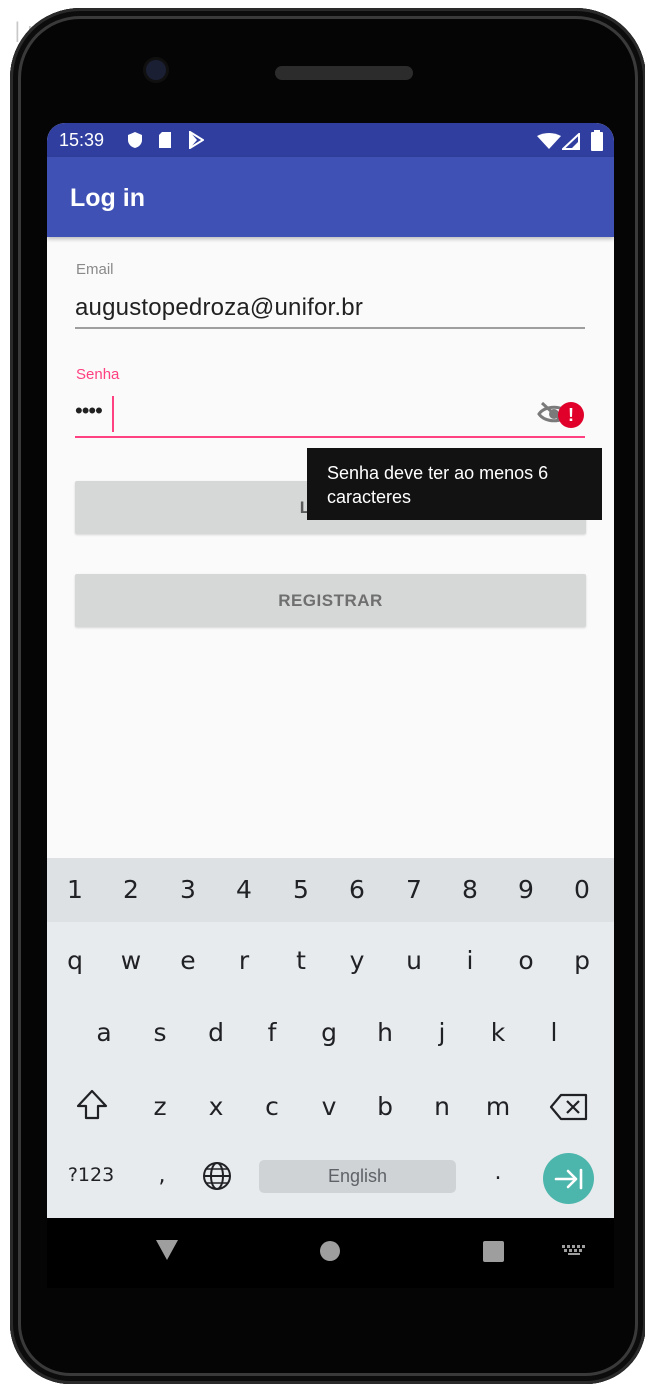  Describe the element at coordinates (272, 1106) in the screenshot. I see `key-c: c` at that location.